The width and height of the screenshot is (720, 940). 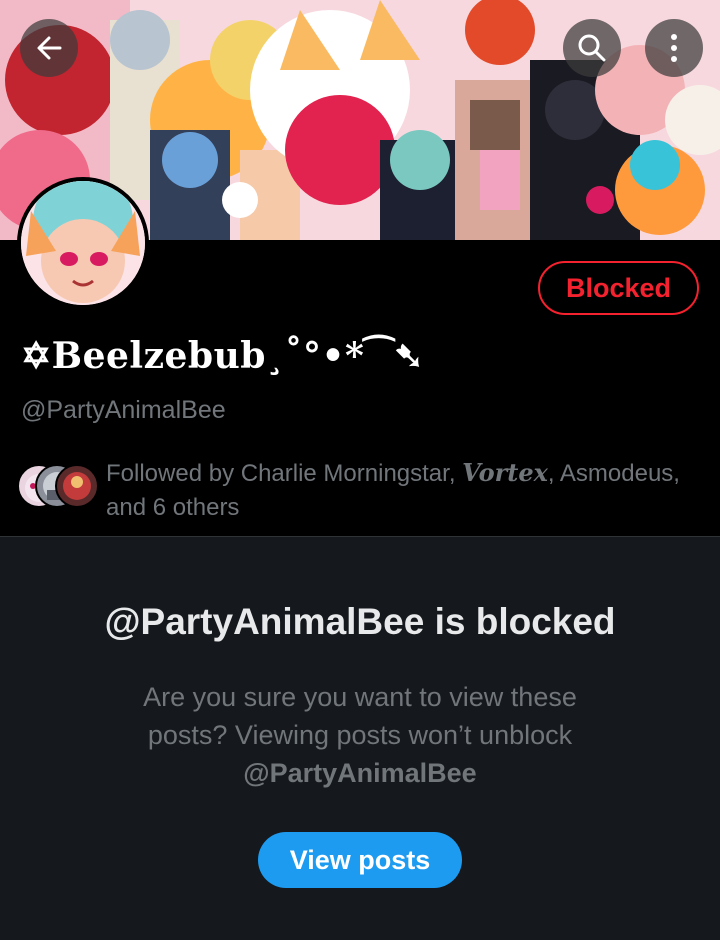 I want to click on follower-avatar, so click(x=77, y=486).